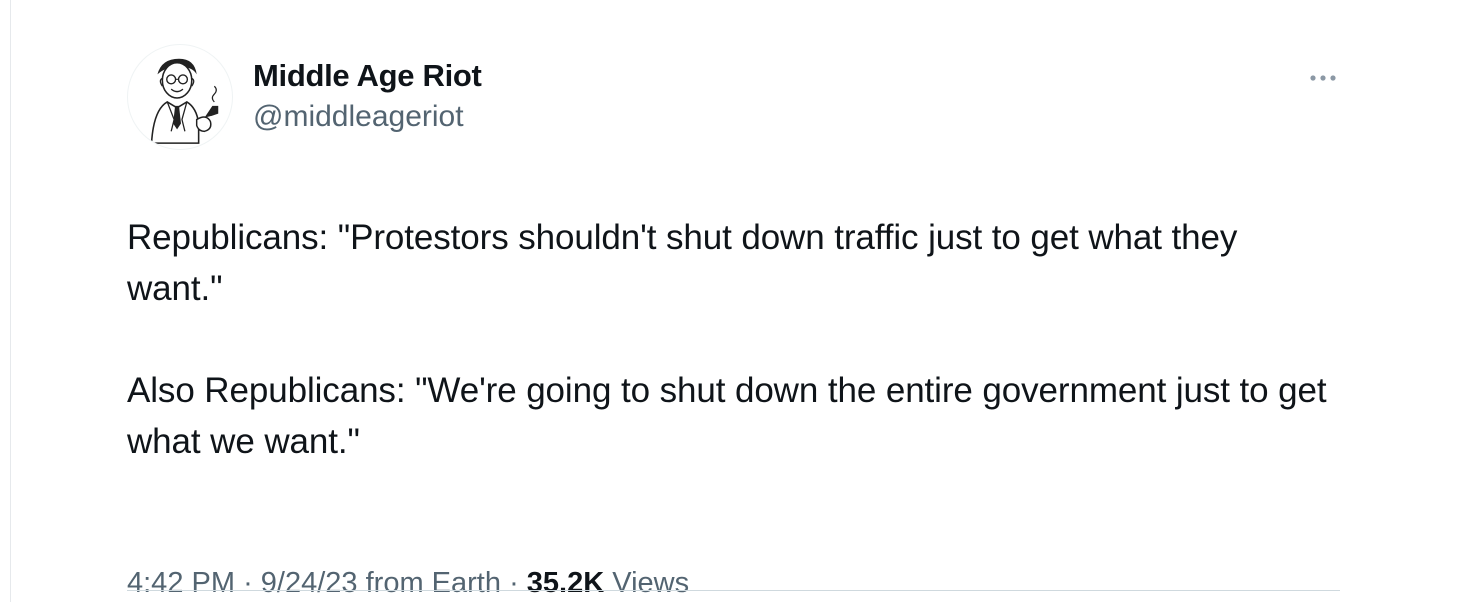 The image size is (1457, 603). What do you see at coordinates (181, 583) in the screenshot?
I see `tweet-time: 4:42 PM` at bounding box center [181, 583].